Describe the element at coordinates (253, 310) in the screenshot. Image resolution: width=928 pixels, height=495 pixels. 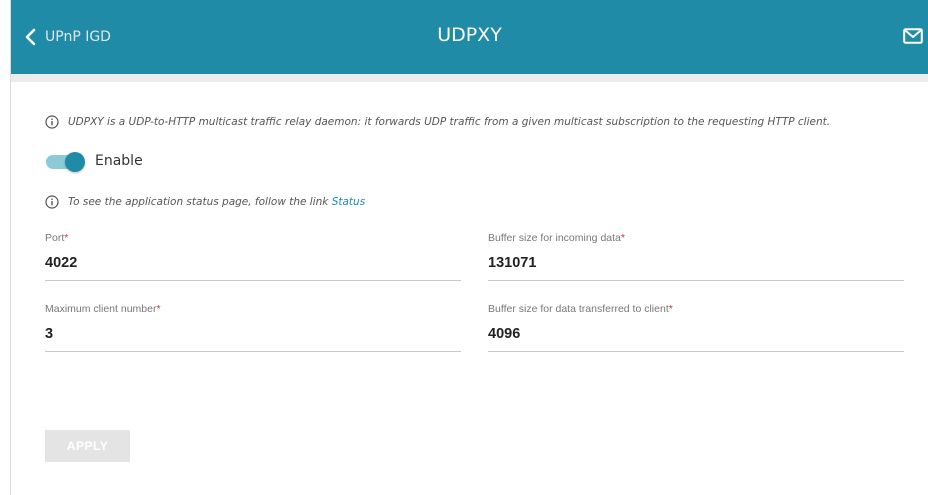
I see `max-clients-label: Maximum client number*` at that location.